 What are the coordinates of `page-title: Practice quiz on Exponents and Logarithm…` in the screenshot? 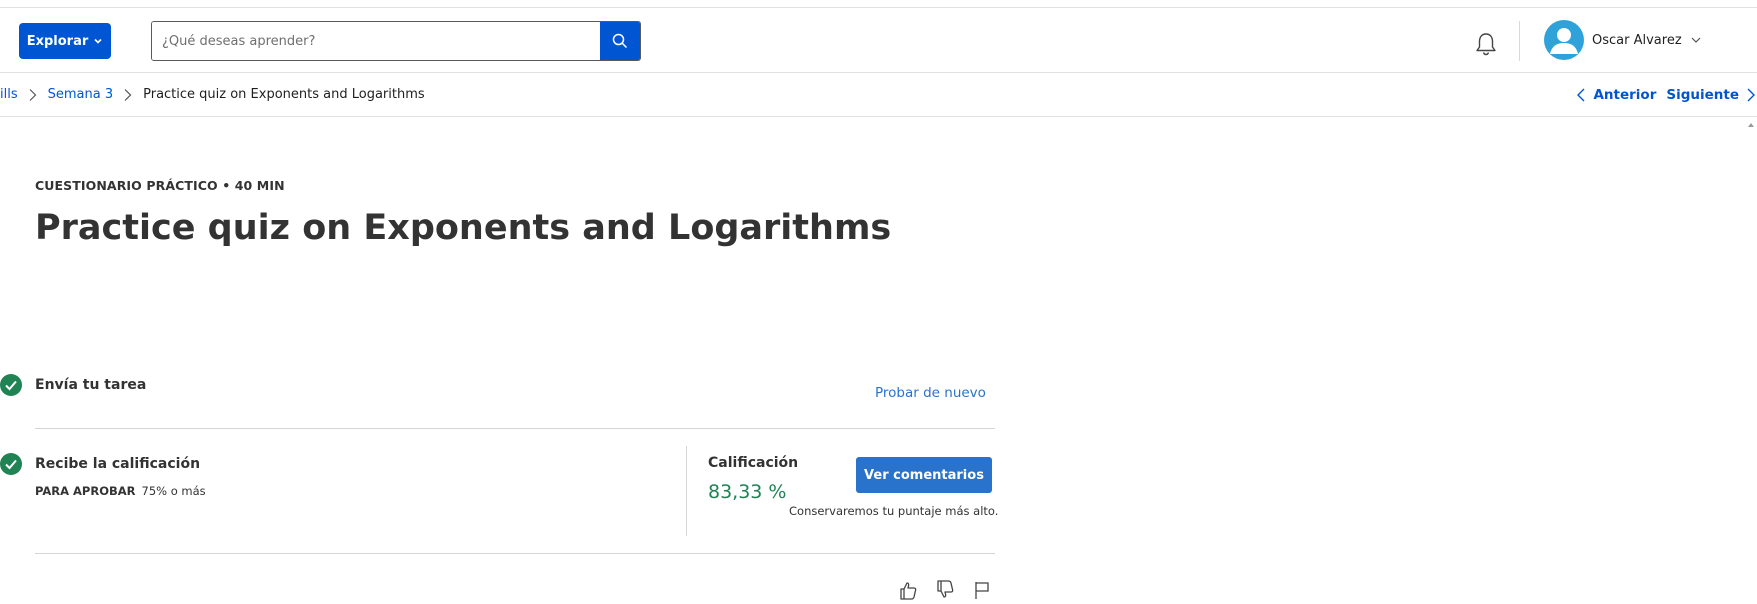 It's located at (463, 228).